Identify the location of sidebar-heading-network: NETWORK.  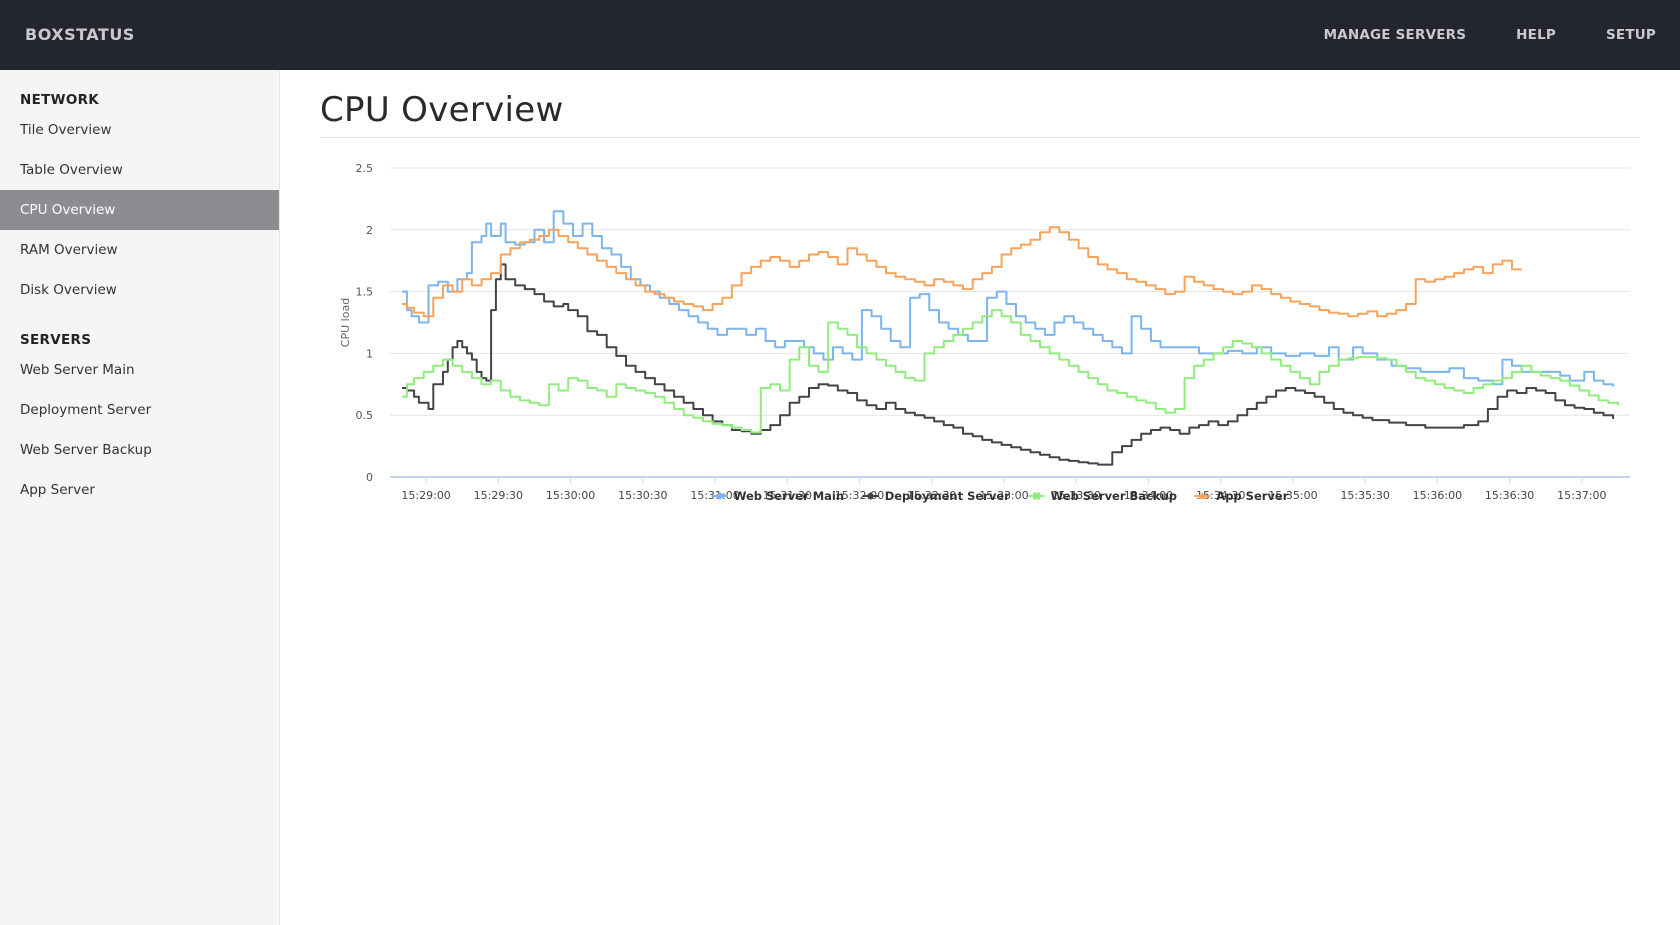
(60, 100).